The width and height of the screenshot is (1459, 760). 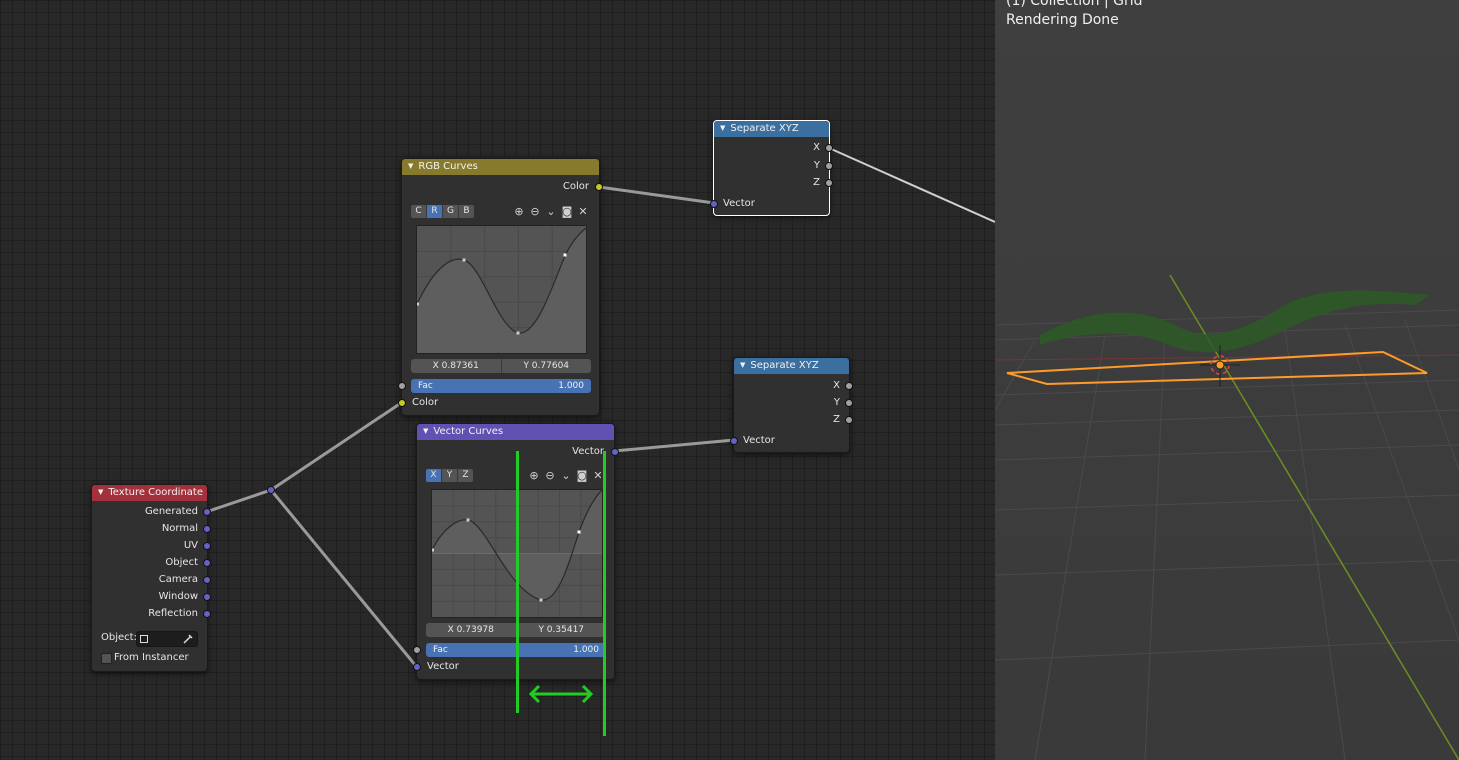 What do you see at coordinates (465, 475) in the screenshot?
I see `channel-z-button: Z` at bounding box center [465, 475].